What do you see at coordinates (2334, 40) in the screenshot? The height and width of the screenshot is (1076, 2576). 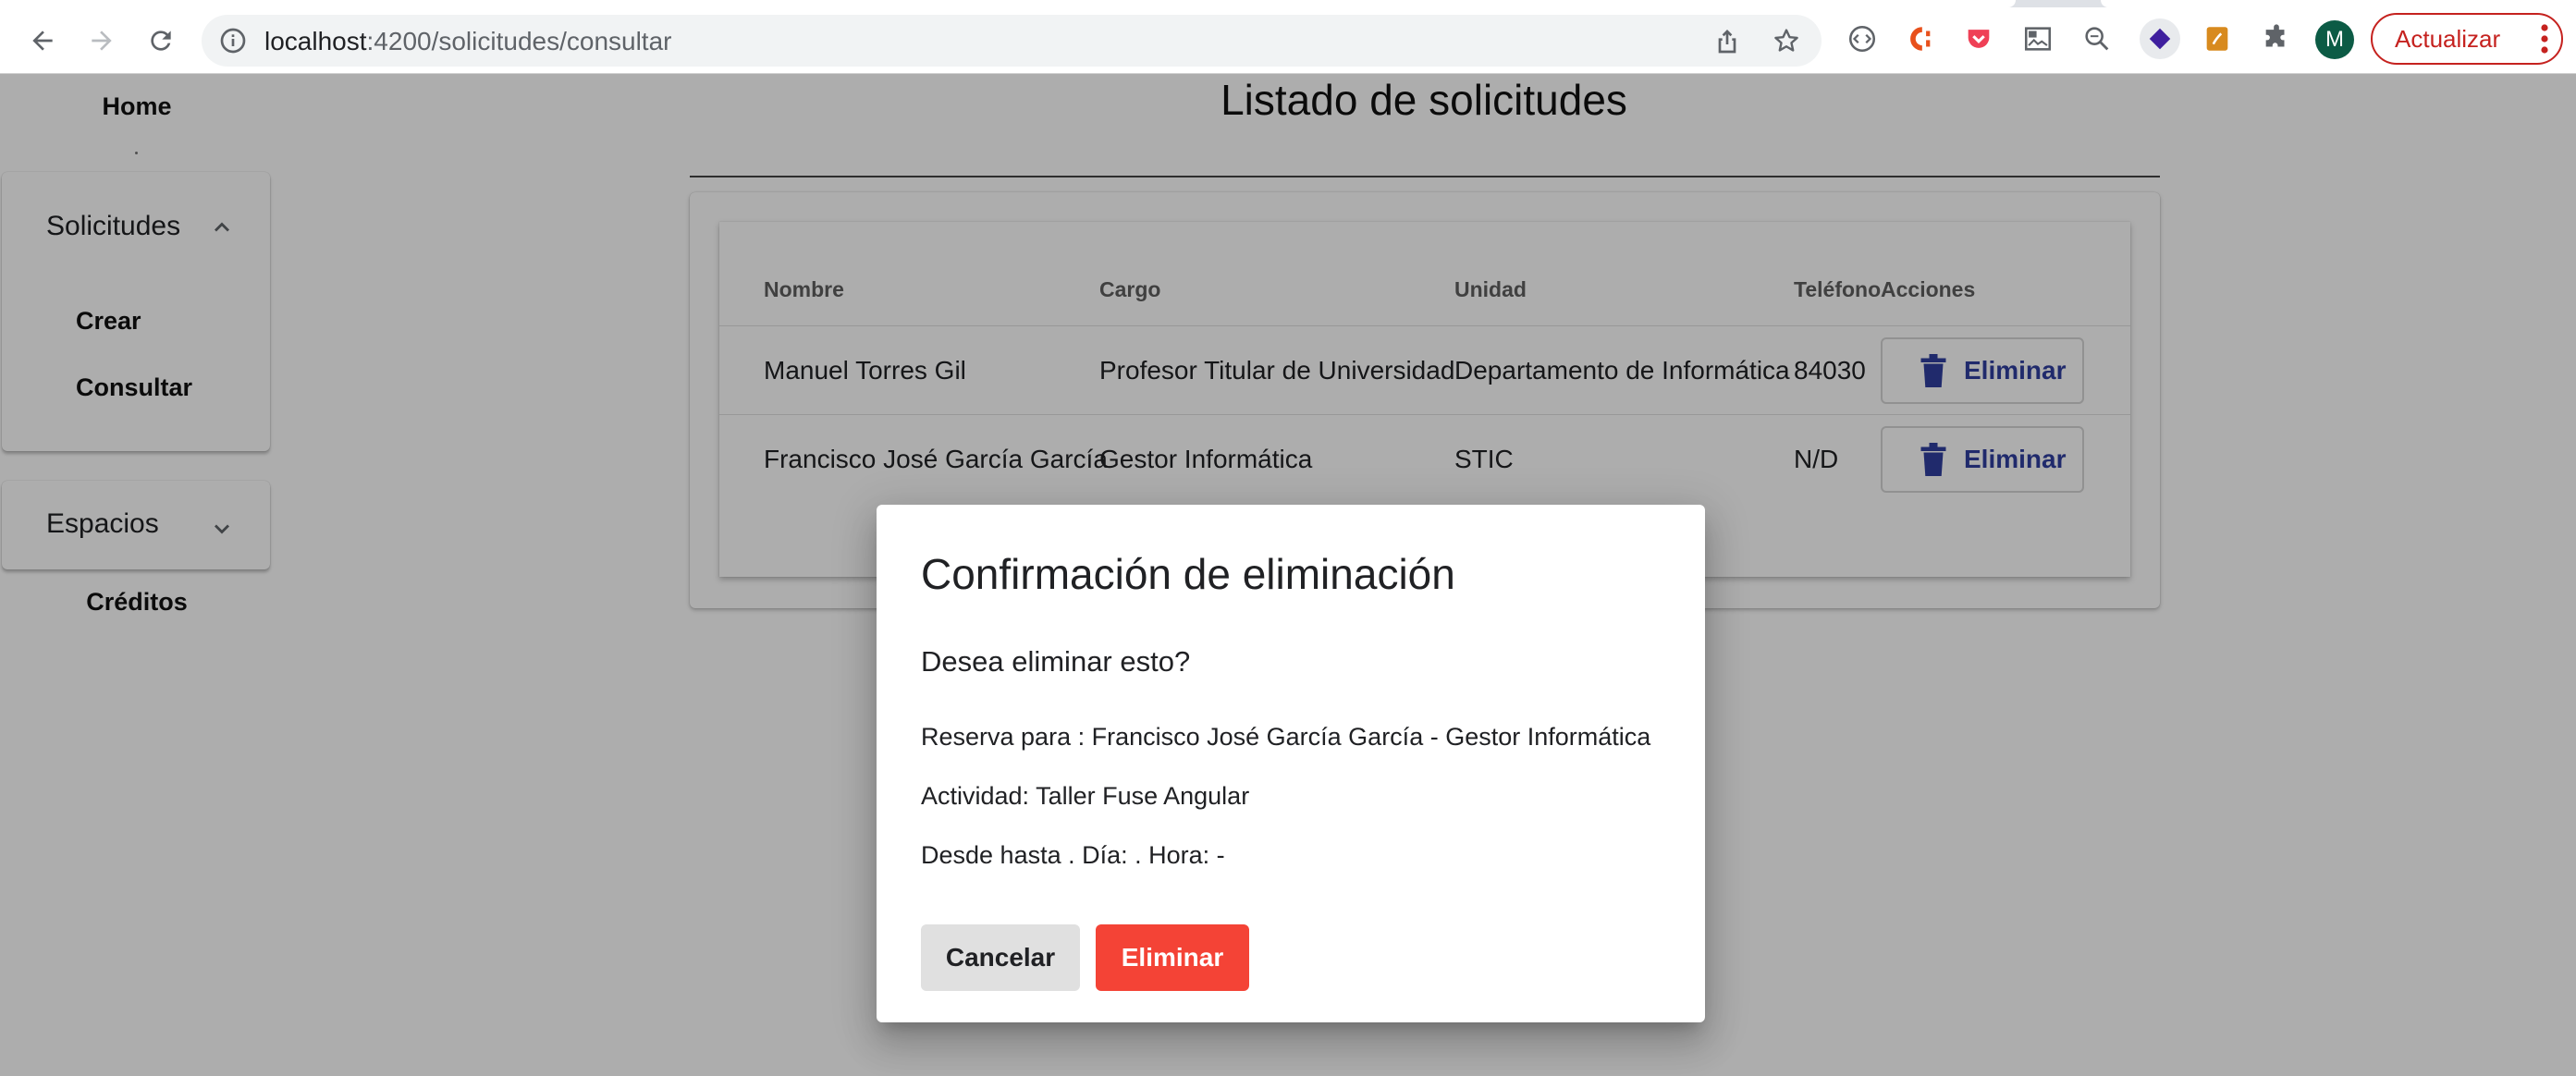 I see `profile-avatar: M` at bounding box center [2334, 40].